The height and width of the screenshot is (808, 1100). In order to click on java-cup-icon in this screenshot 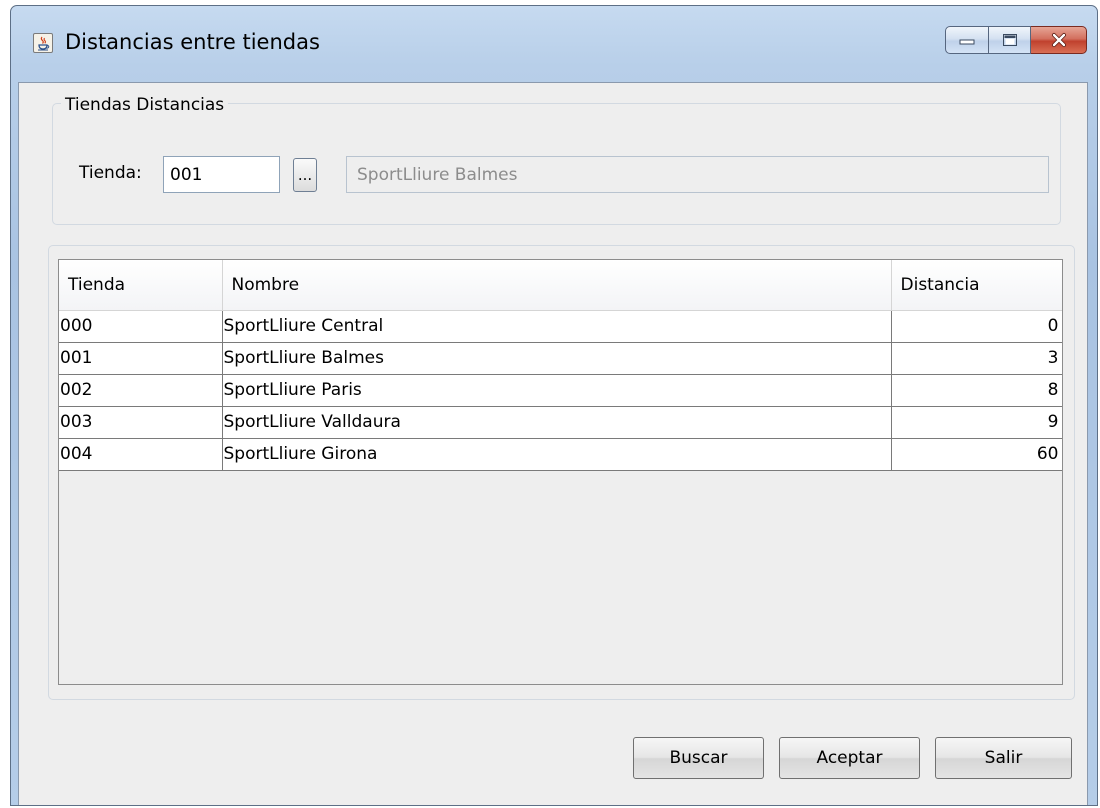, I will do `click(43, 43)`.